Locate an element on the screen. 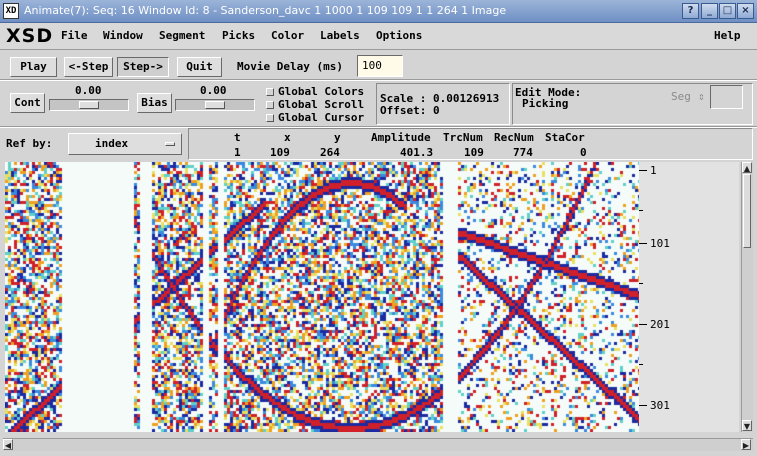 This screenshot has height=456, width=757. dropdown-indicator-icon is located at coordinates (170, 144).